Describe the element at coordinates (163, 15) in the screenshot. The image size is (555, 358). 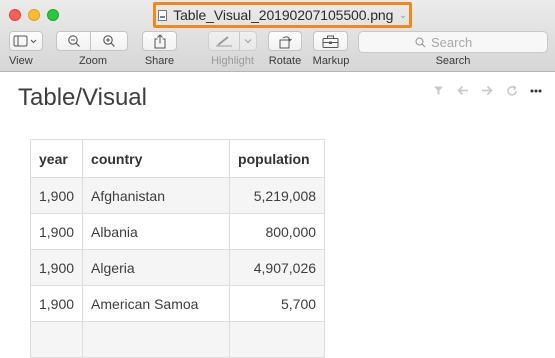
I see `document-icon` at that location.